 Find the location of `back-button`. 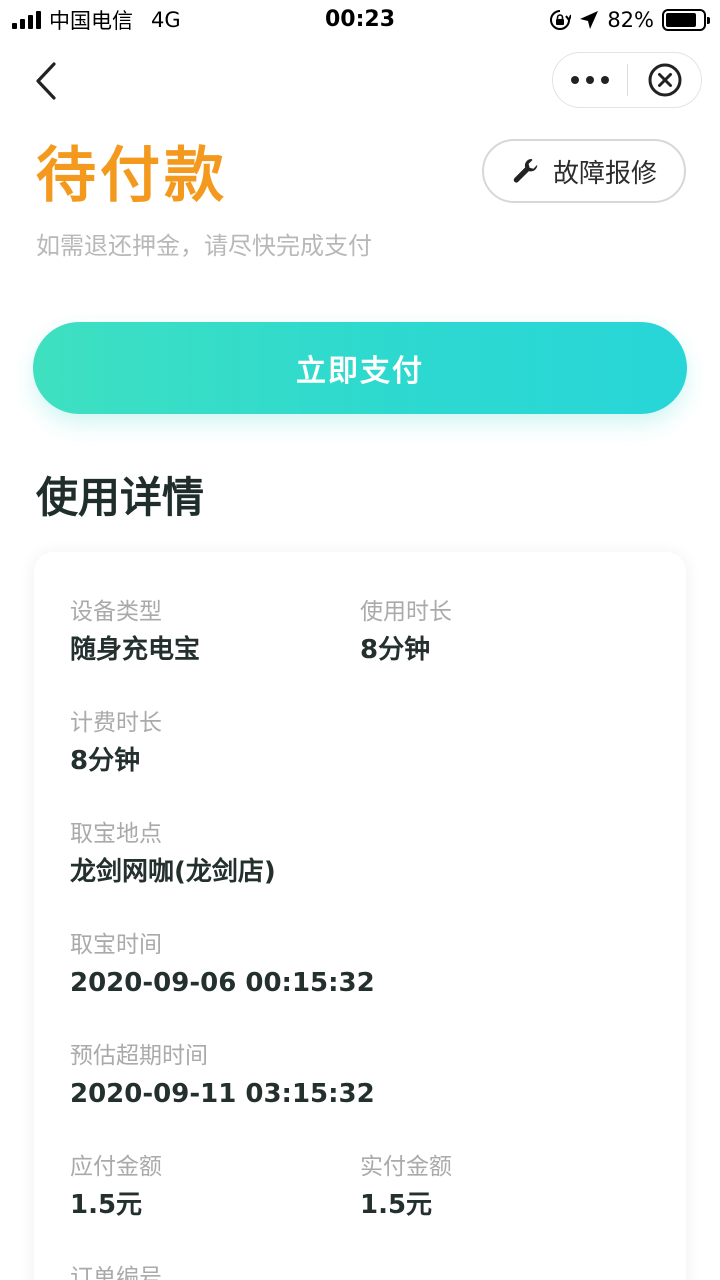

back-button is located at coordinates (46, 81).